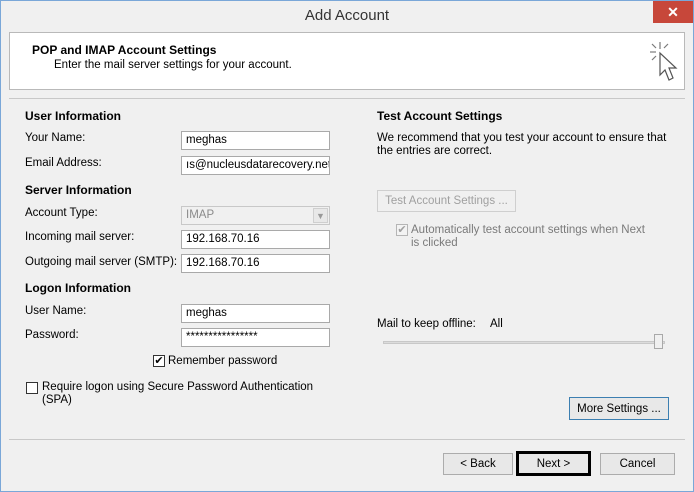 This screenshot has width=694, height=492. What do you see at coordinates (496, 324) in the screenshot?
I see `mail-offline-value: All` at bounding box center [496, 324].